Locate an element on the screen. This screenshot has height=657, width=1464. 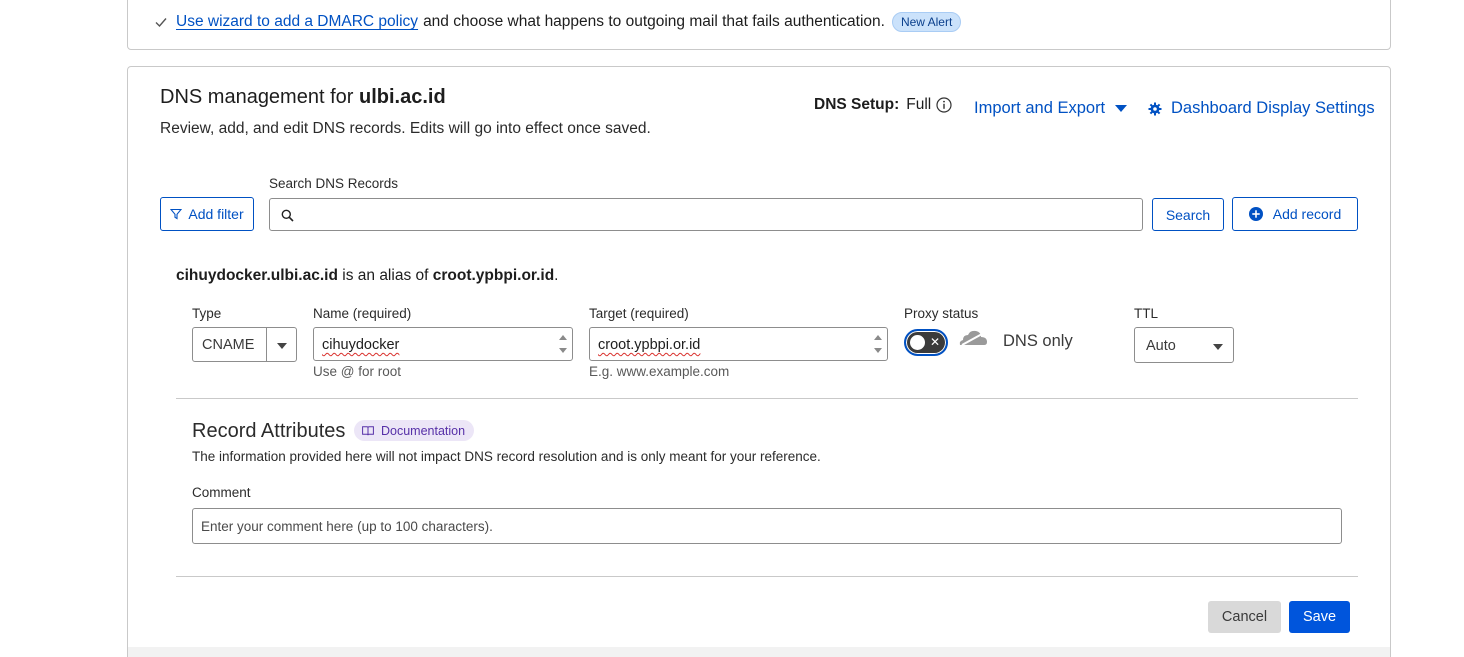
ttl-label: TTL is located at coordinates (1146, 313).